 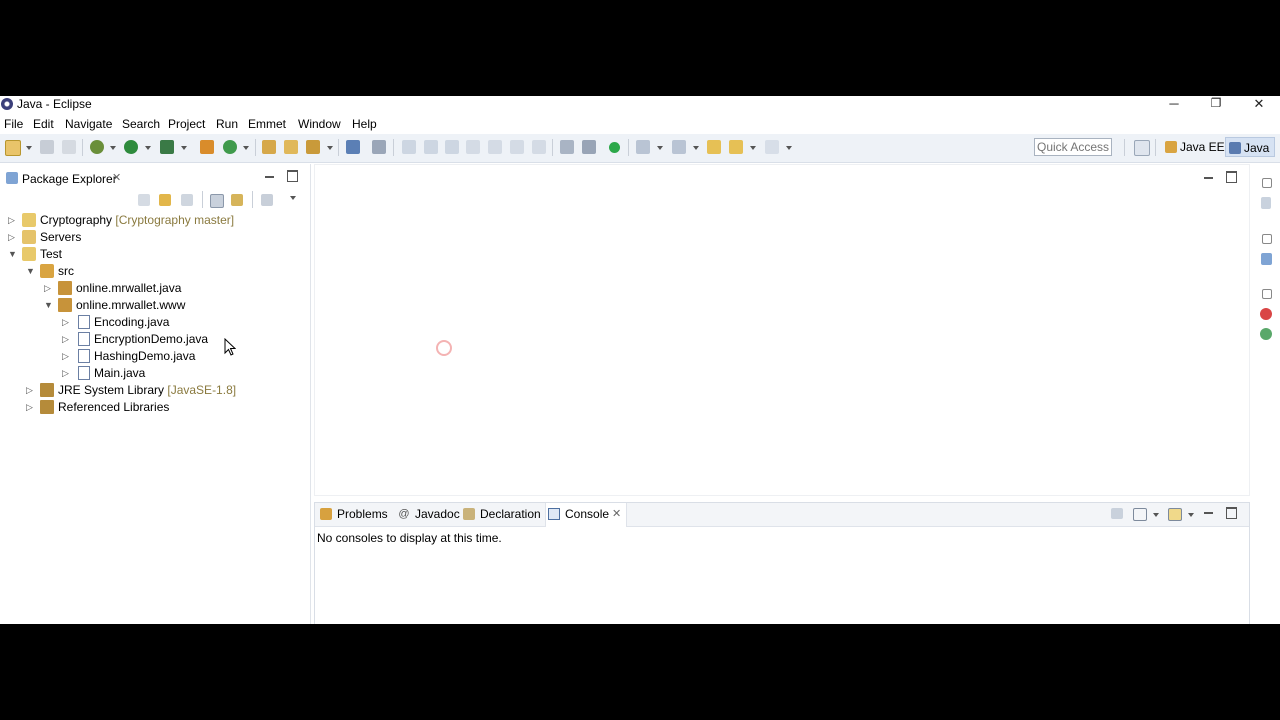 I want to click on step-over-icon, so click(x=517, y=147).